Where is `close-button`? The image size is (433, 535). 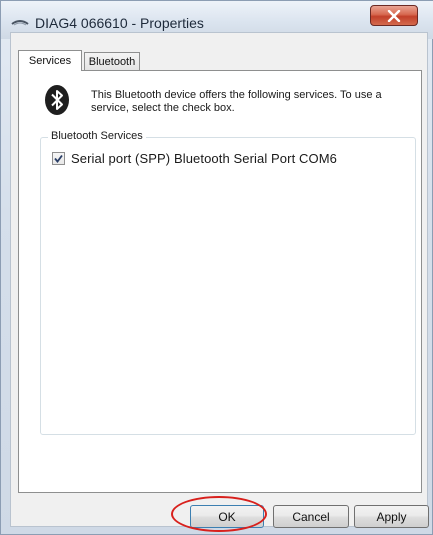 close-button is located at coordinates (394, 15).